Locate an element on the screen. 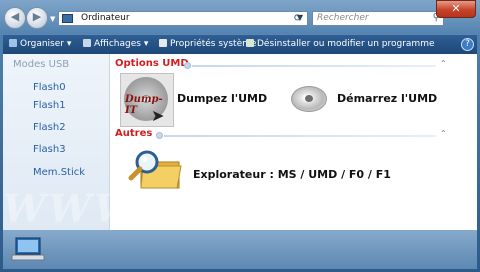 This screenshot has width=480, height=272. uninstall-program-button: Désinstaller ou modifier un programme is located at coordinates (340, 44).